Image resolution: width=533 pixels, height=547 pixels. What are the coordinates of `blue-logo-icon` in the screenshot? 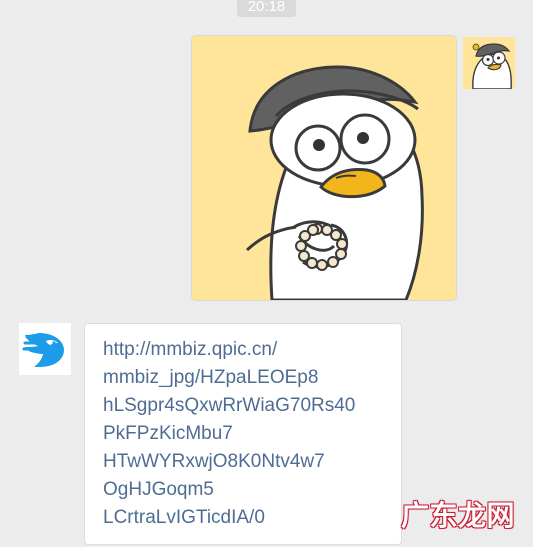 It's located at (45, 349).